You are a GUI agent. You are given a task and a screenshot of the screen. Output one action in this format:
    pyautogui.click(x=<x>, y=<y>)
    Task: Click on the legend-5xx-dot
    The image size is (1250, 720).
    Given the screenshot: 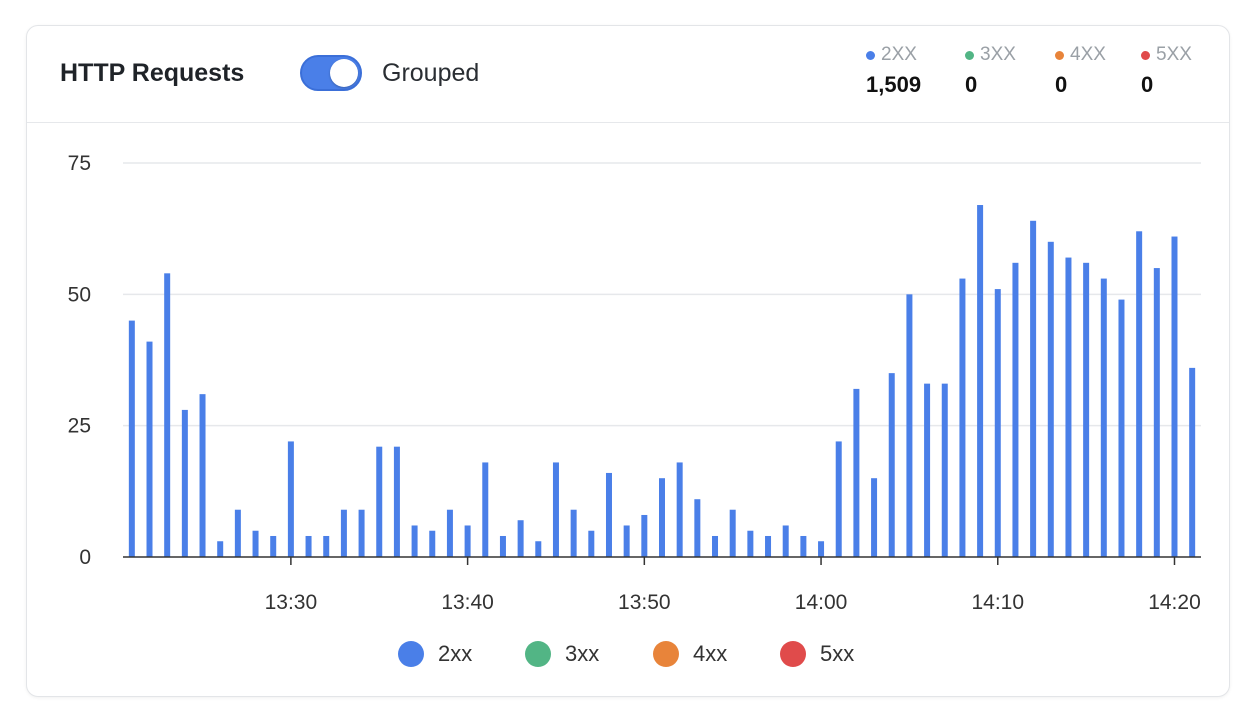 What is the action you would take?
    pyautogui.click(x=793, y=654)
    